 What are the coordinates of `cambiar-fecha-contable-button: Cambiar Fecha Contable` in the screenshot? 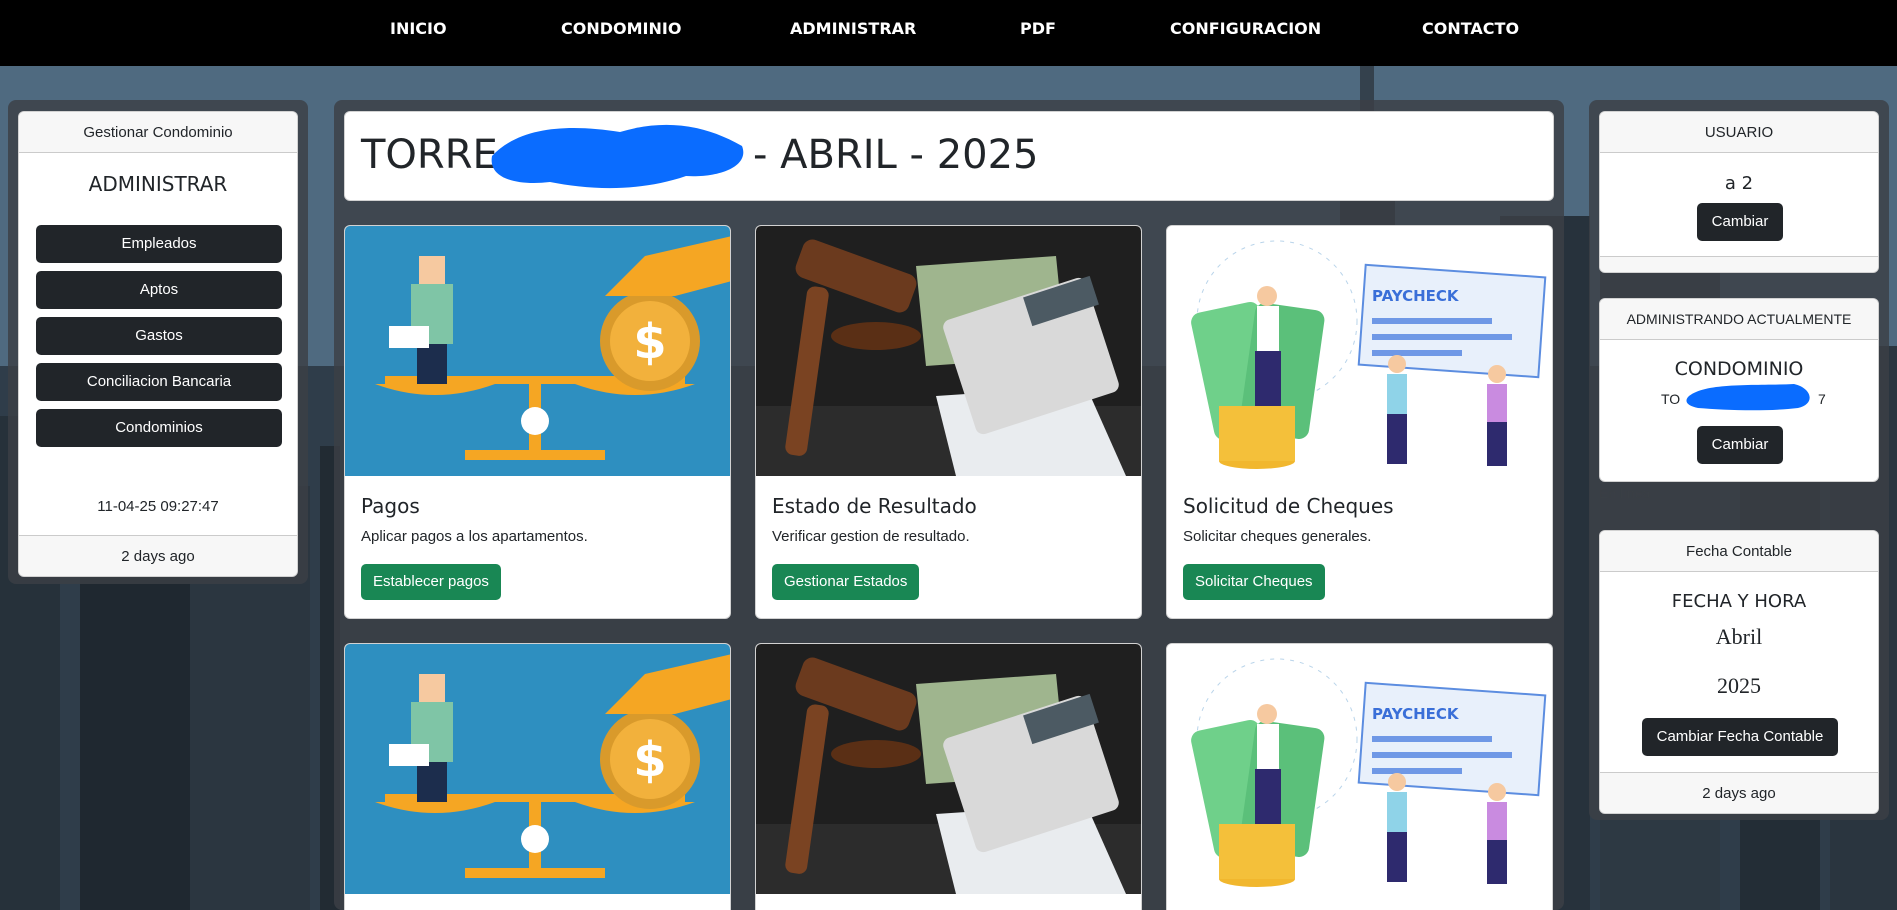 It's located at (1740, 737).